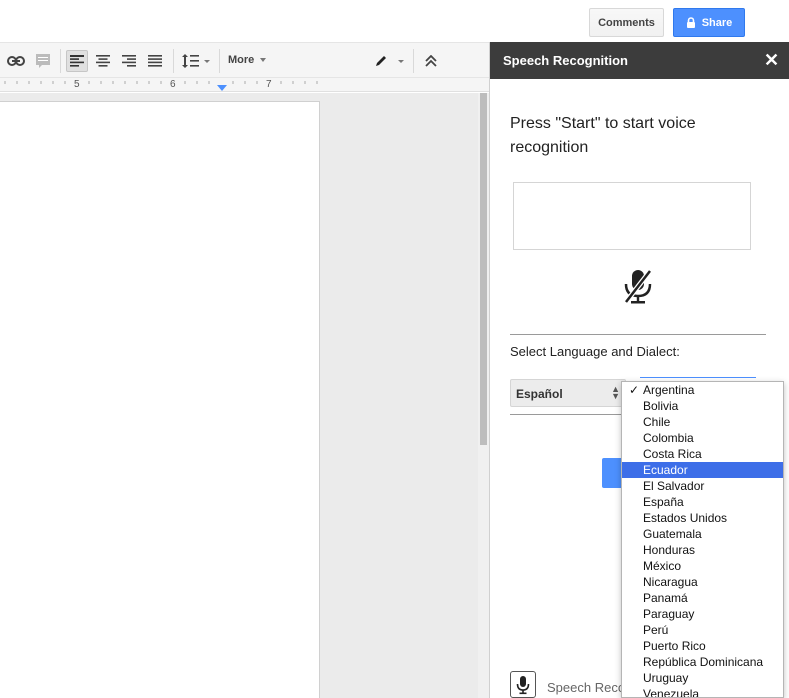  What do you see at coordinates (595, 351) in the screenshot?
I see `language-label: Select Language and Dialect:` at bounding box center [595, 351].